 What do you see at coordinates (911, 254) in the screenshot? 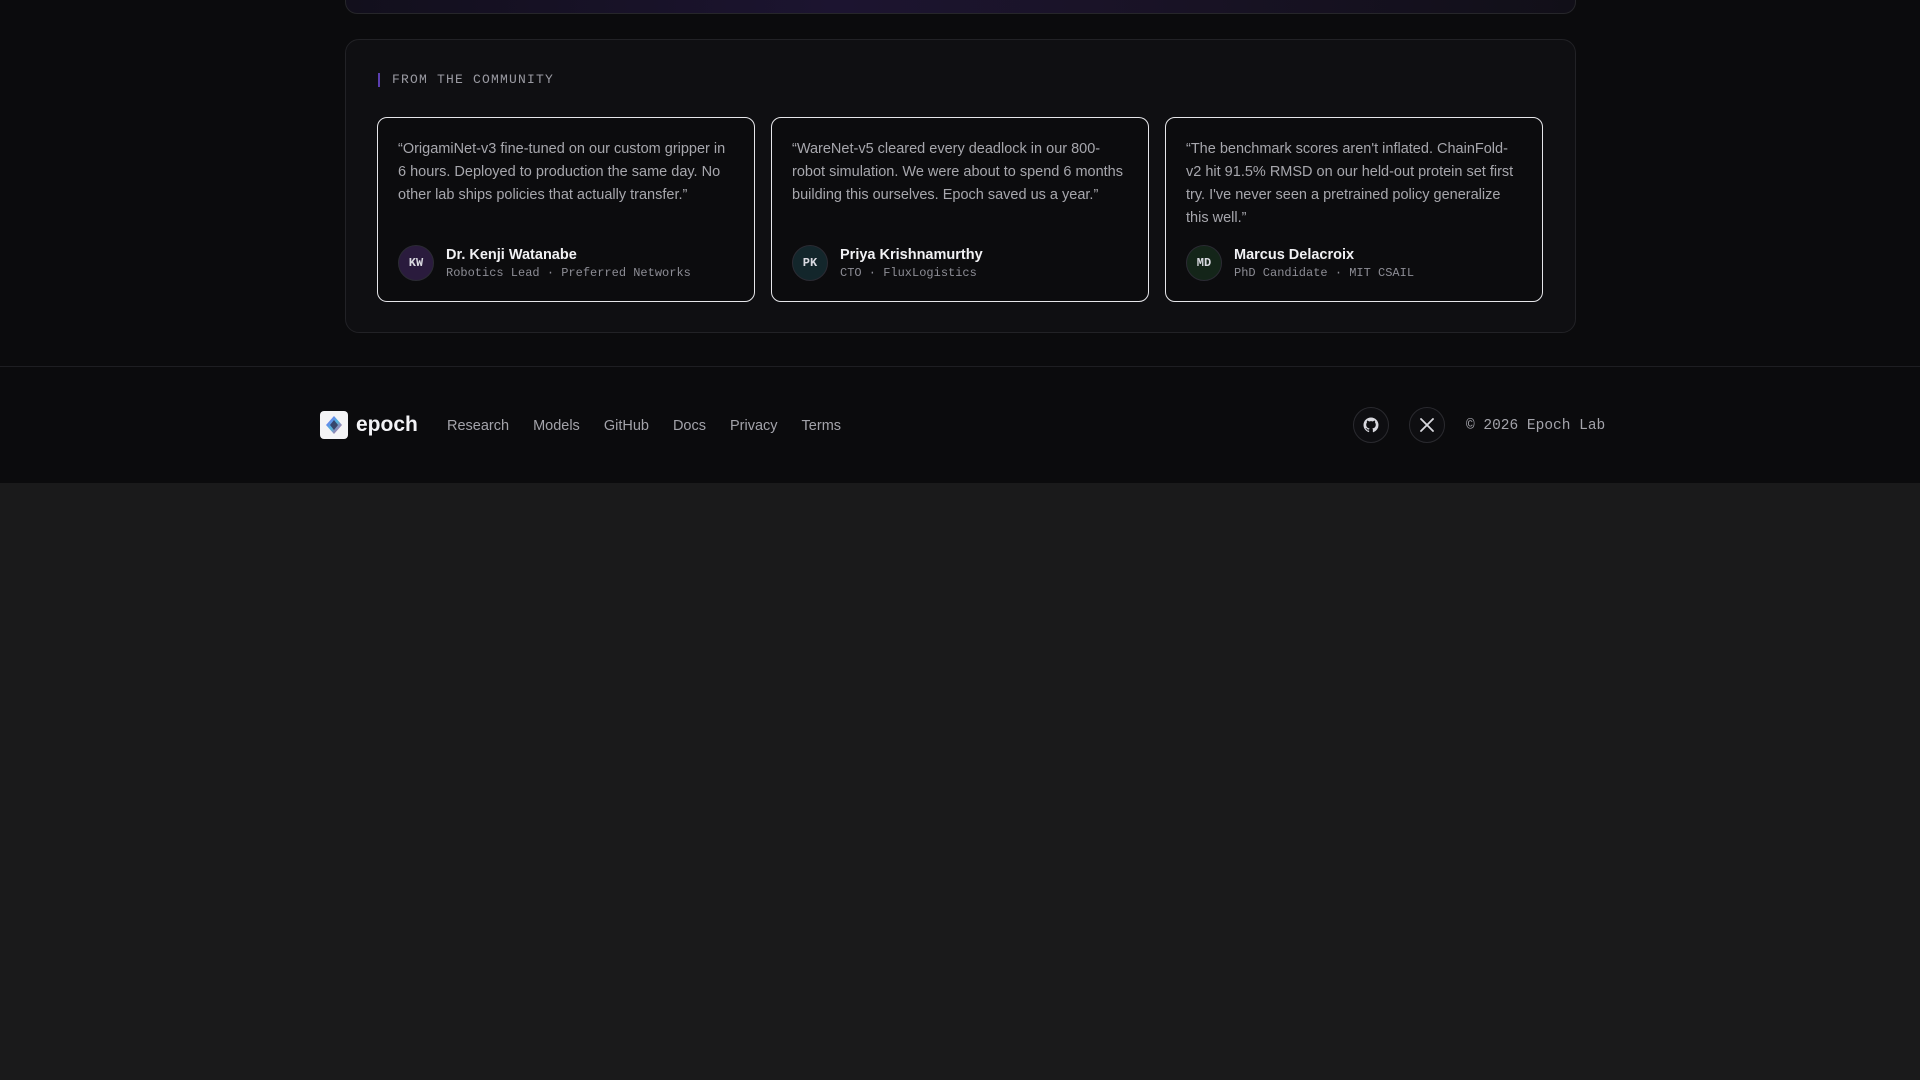
I see `author-name: Priya Krishnamurthy` at bounding box center [911, 254].